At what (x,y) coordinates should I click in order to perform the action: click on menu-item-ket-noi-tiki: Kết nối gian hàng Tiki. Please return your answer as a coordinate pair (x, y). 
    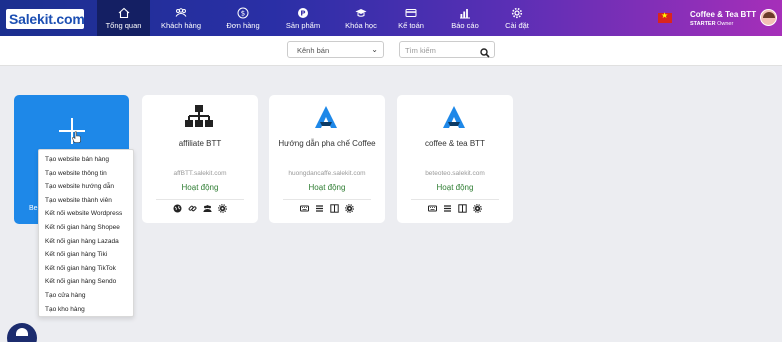
    Looking at the image, I should click on (86, 255).